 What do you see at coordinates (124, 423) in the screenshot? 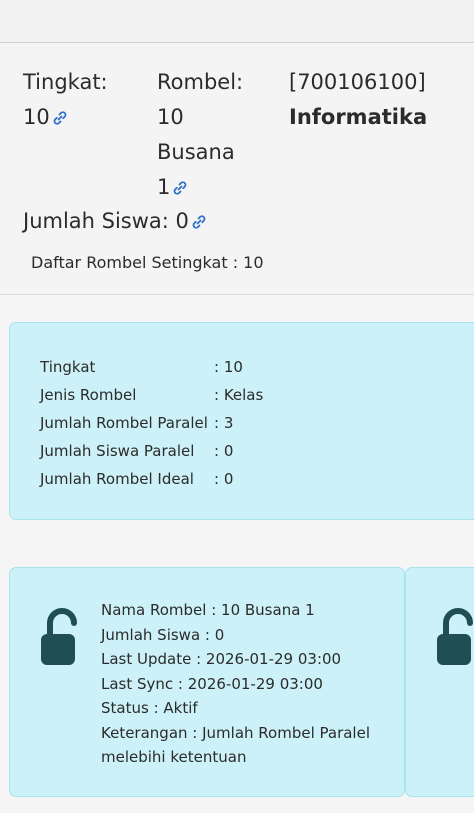
I see `summary-key: Jumlah Rombel Paralel` at bounding box center [124, 423].